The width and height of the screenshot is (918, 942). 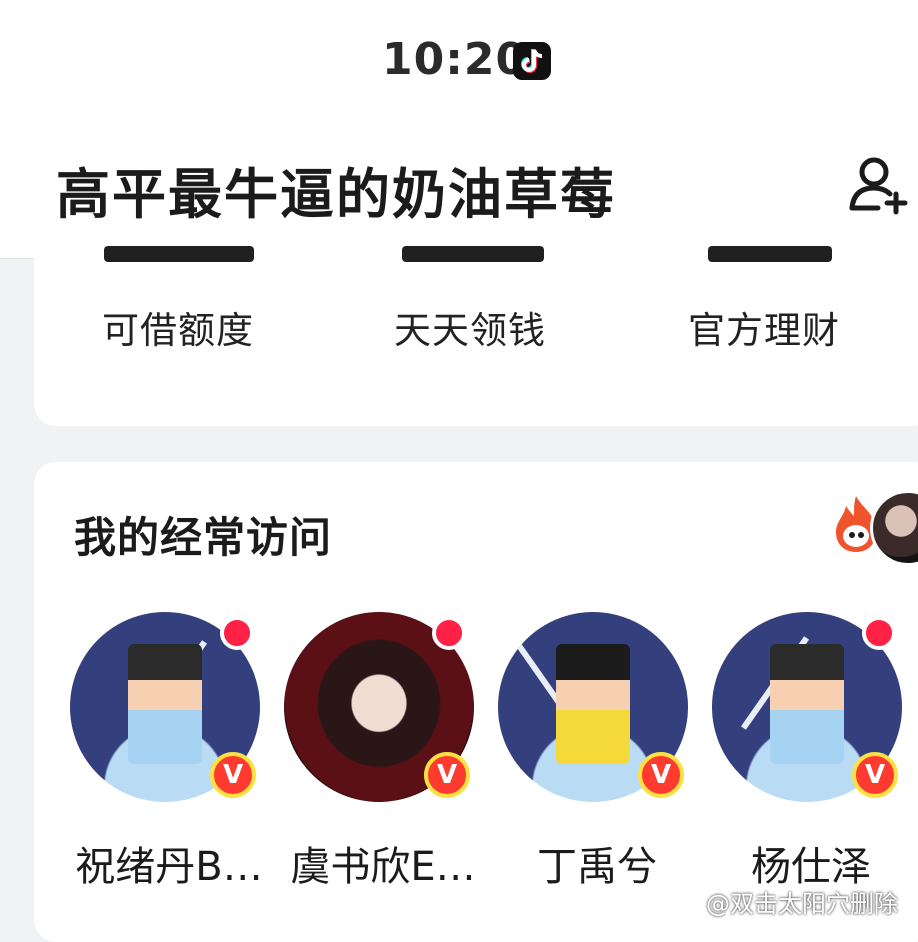 What do you see at coordinates (532, 61) in the screenshot?
I see `tiktok-icon` at bounding box center [532, 61].